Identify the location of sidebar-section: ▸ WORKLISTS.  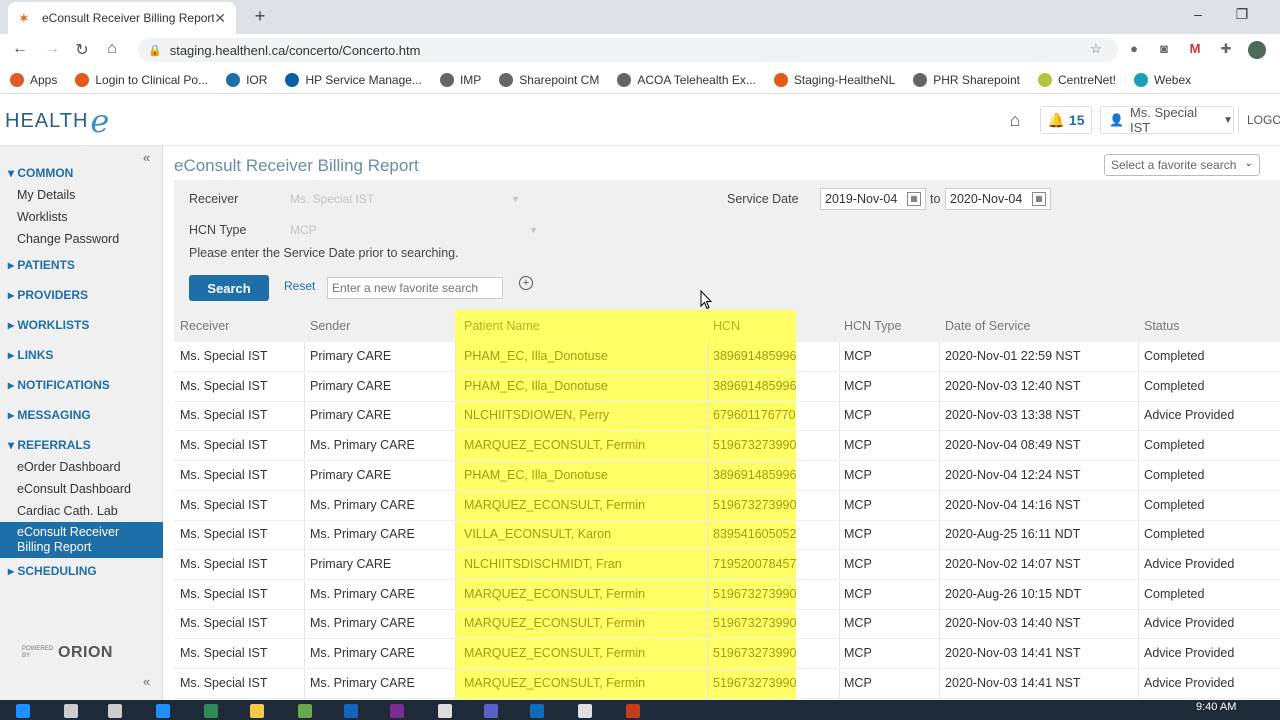
(48, 325).